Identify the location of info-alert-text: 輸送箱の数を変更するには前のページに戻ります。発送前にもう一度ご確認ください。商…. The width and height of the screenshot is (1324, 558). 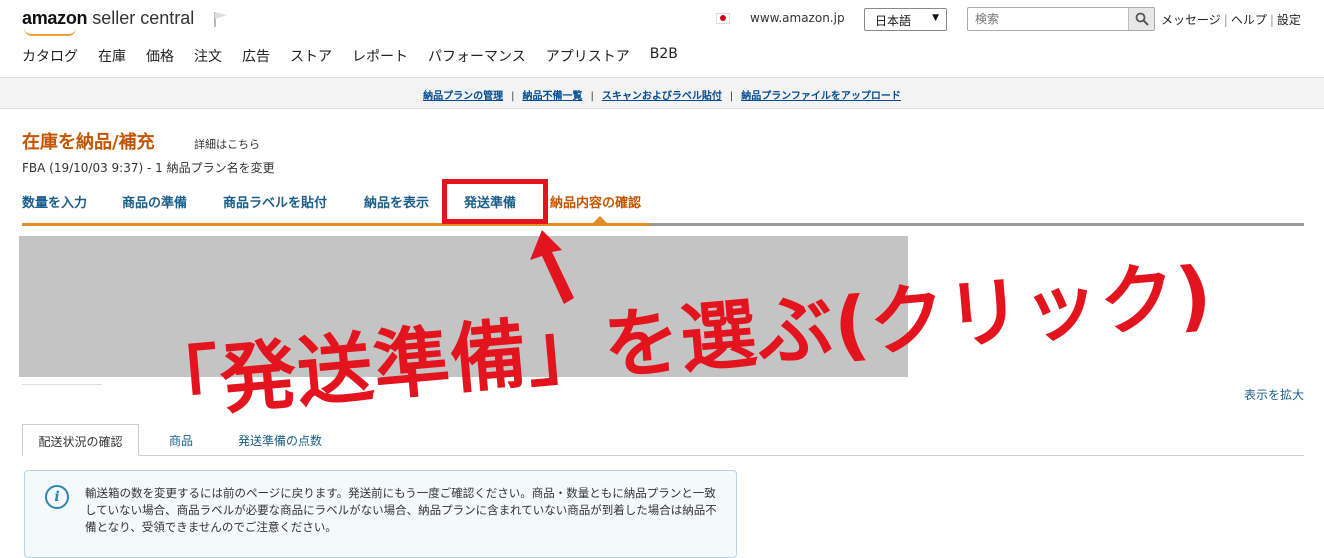
(401, 510).